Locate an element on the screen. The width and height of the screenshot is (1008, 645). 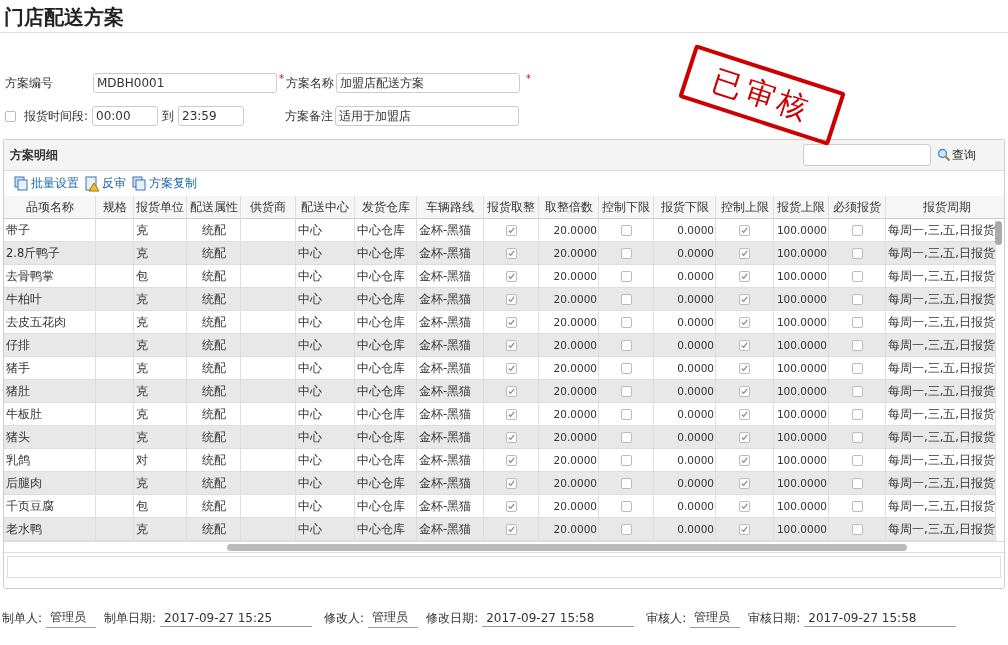
column-header: 取整倍数 is located at coordinates (569, 207).